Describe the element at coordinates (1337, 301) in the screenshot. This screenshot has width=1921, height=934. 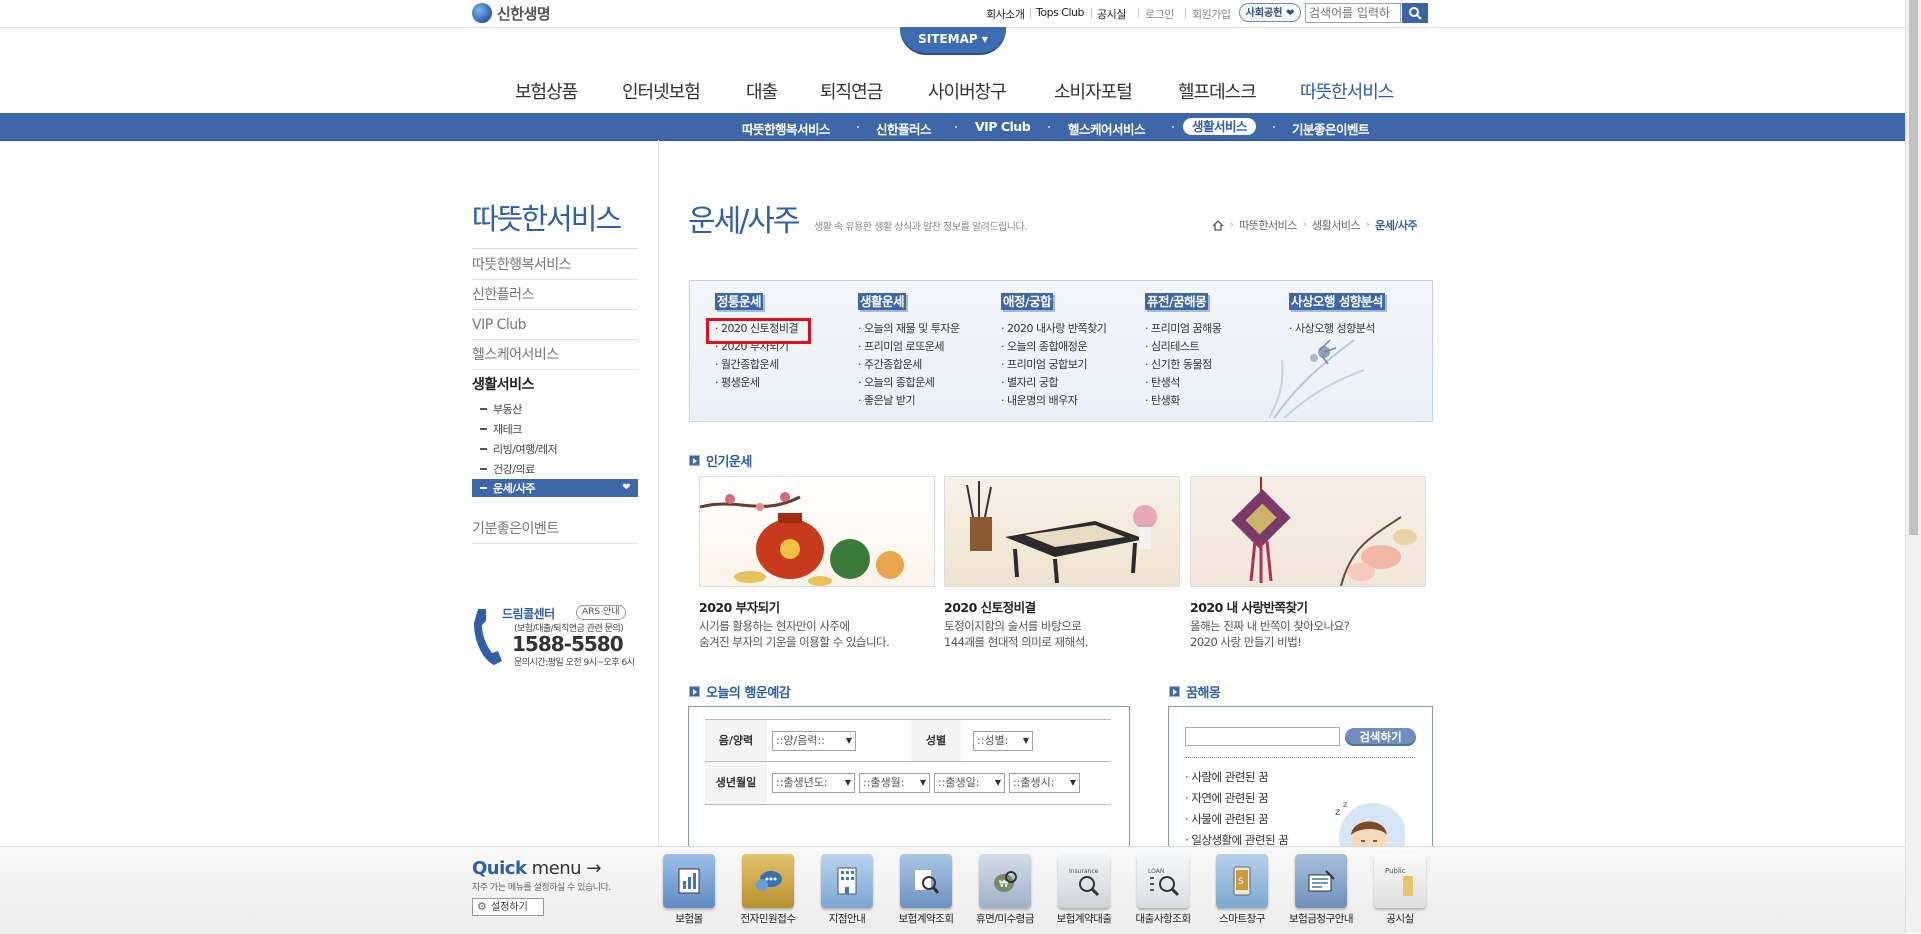
I see `category-head: 사상오행 성향분석` at that location.